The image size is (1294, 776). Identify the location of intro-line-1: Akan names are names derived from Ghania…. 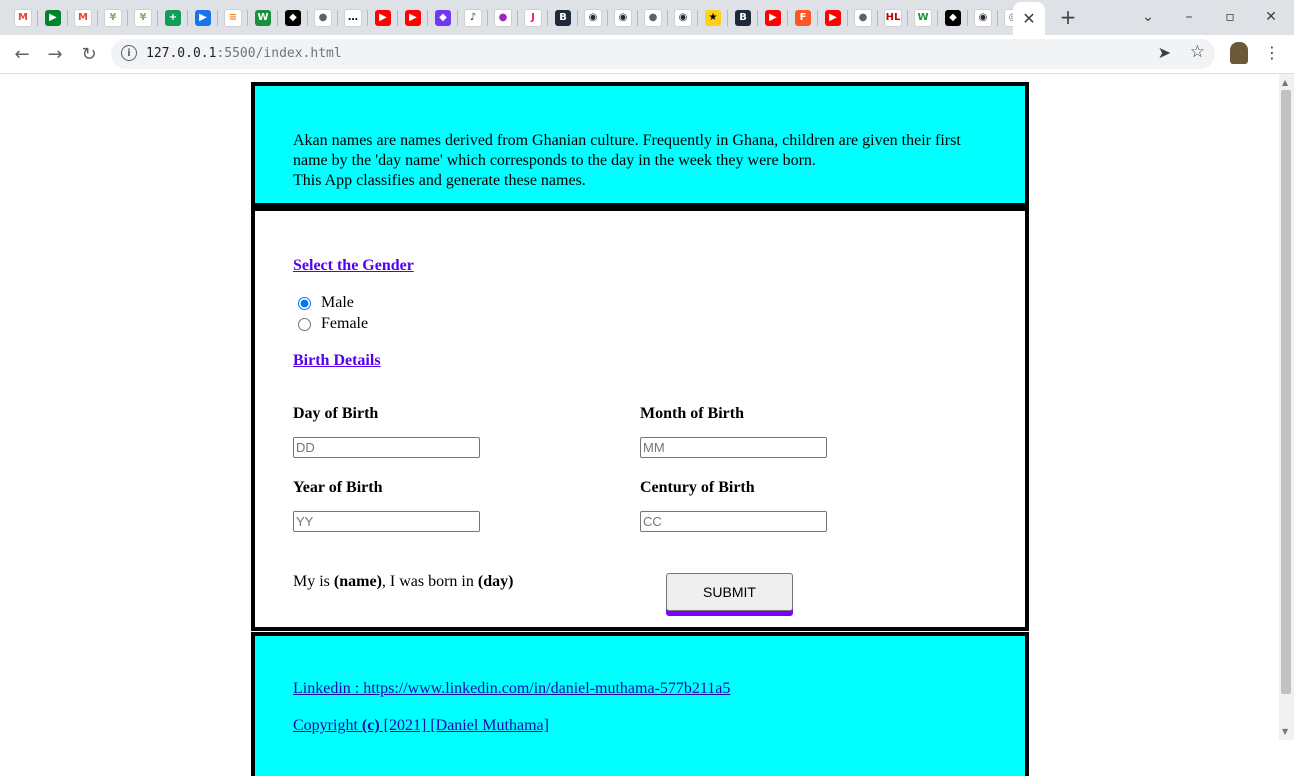
(627, 140).